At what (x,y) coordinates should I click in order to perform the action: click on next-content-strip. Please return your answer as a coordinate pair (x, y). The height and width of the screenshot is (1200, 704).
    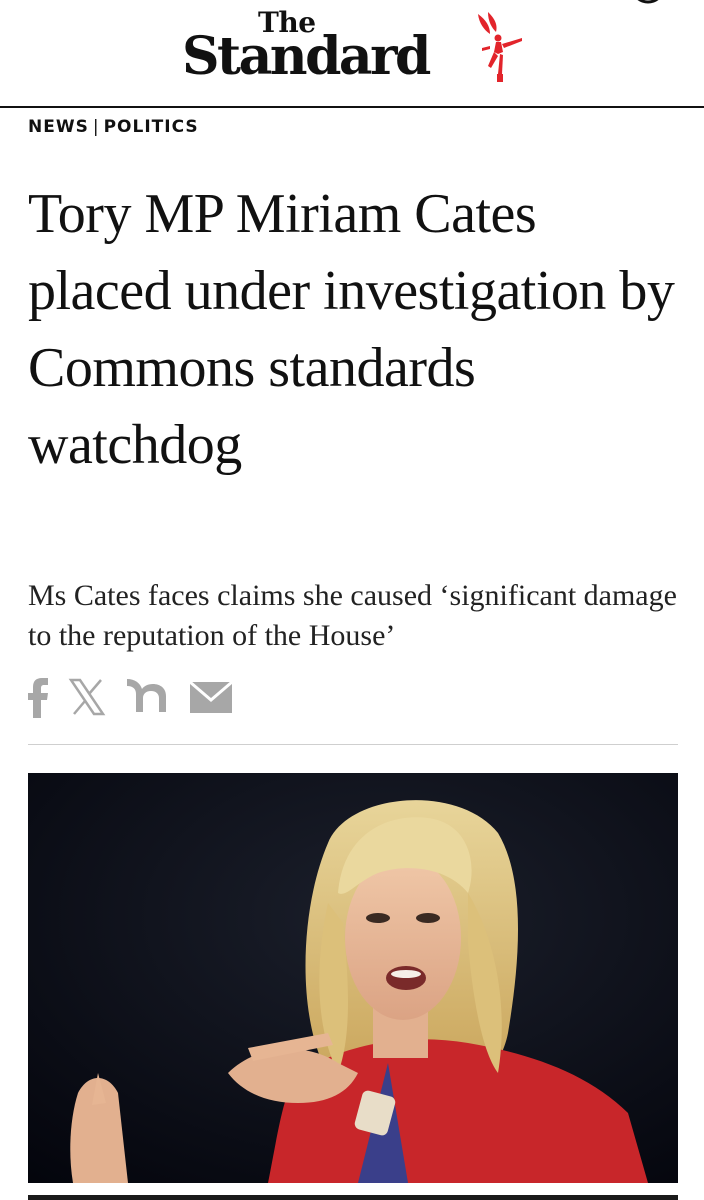
    Looking at the image, I should click on (353, 1197).